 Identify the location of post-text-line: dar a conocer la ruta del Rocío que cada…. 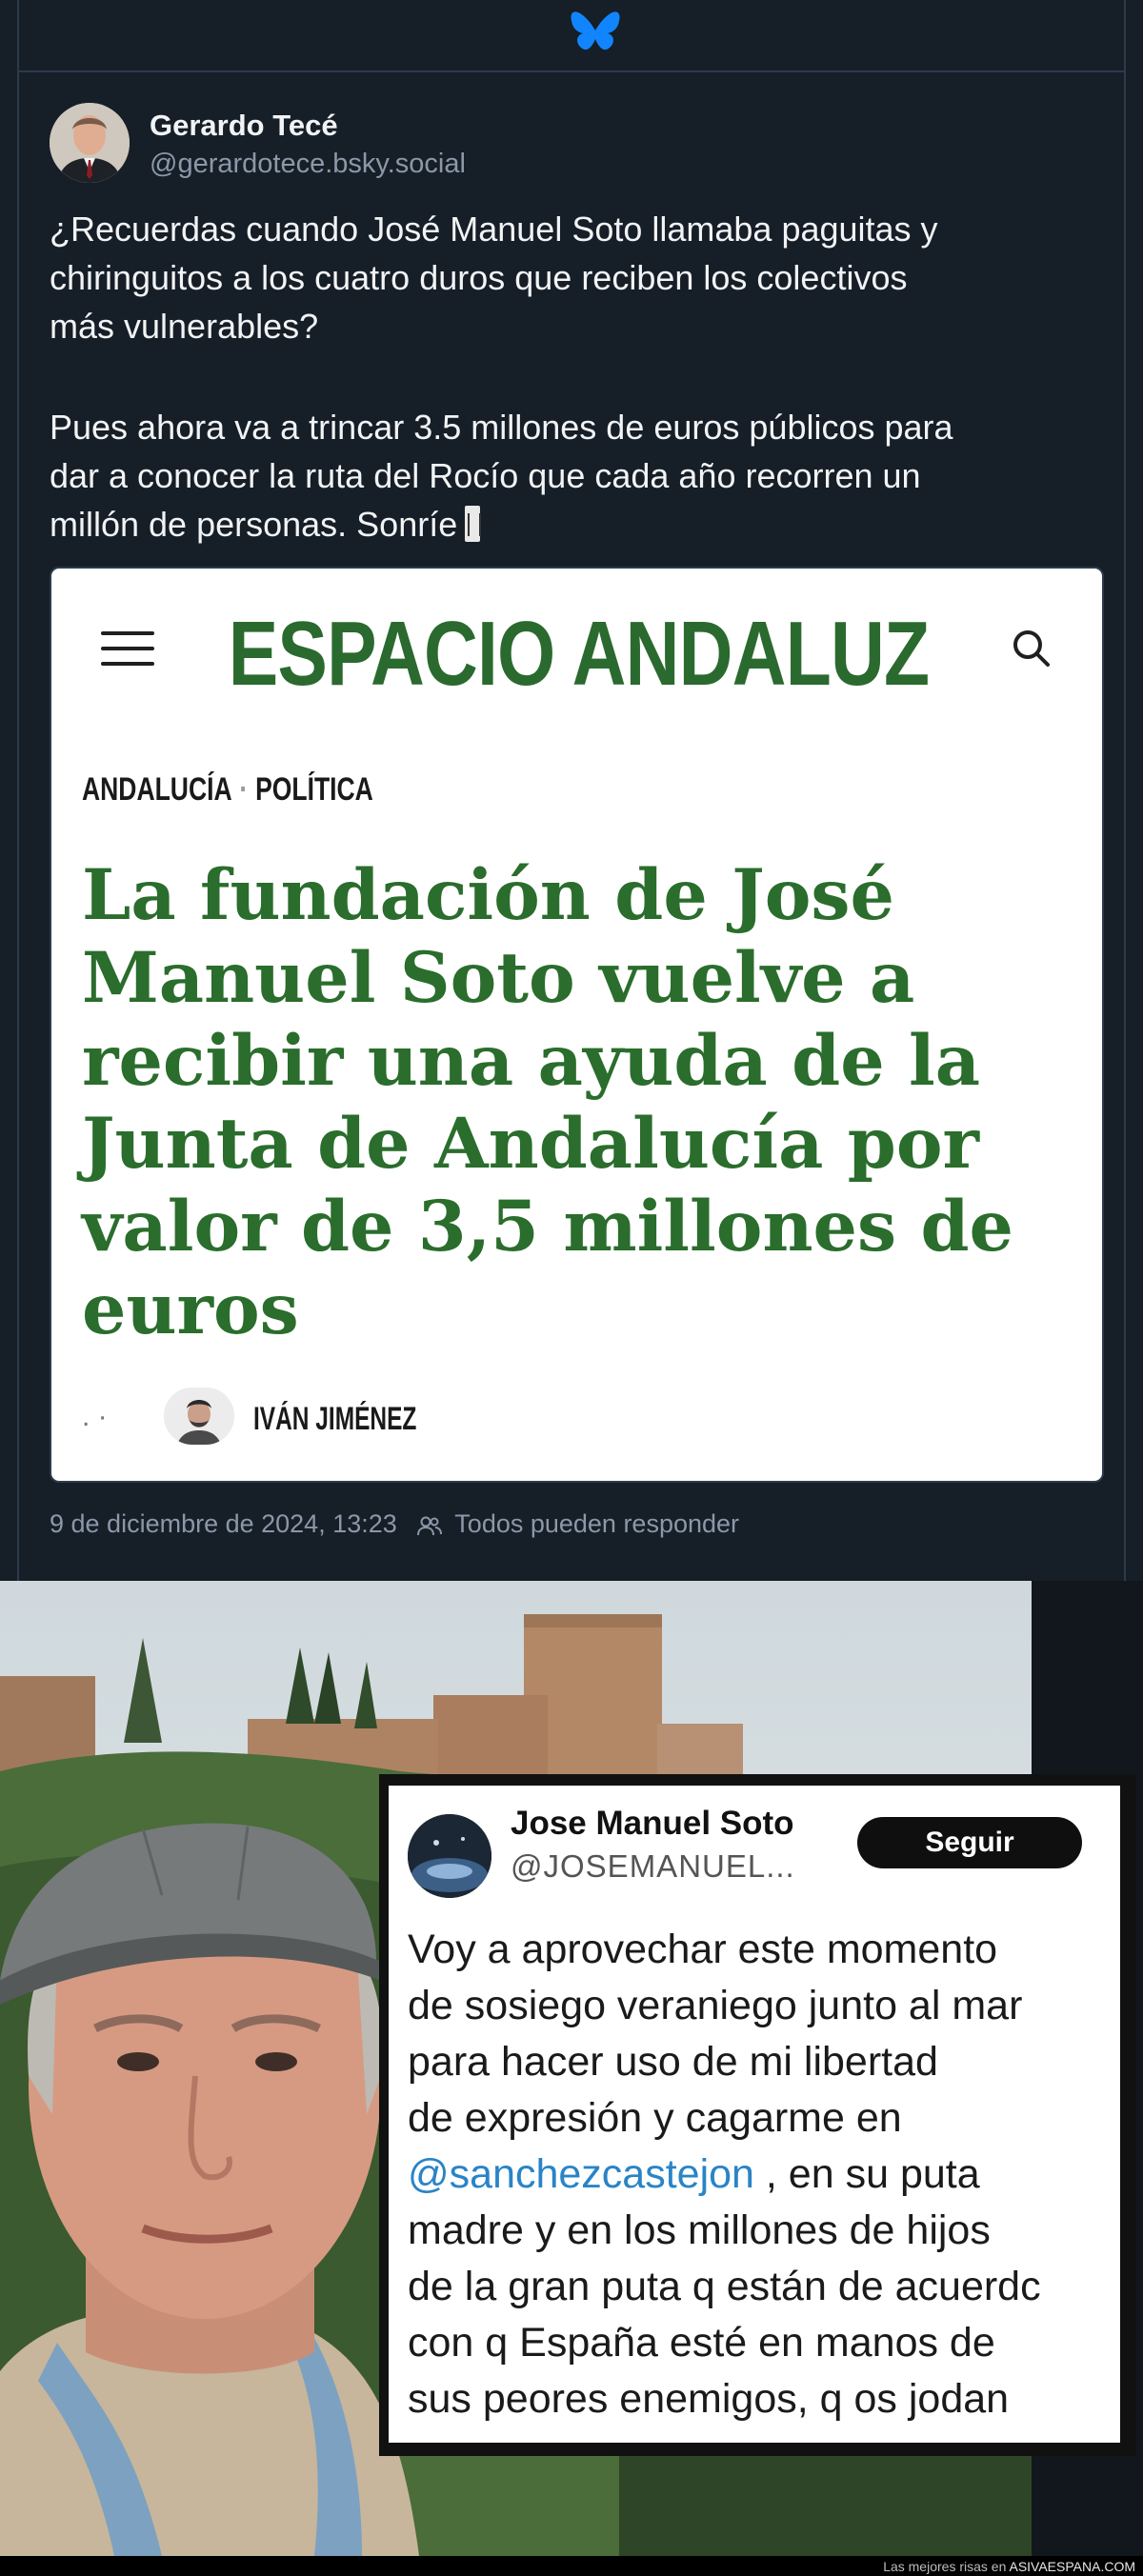
(485, 476).